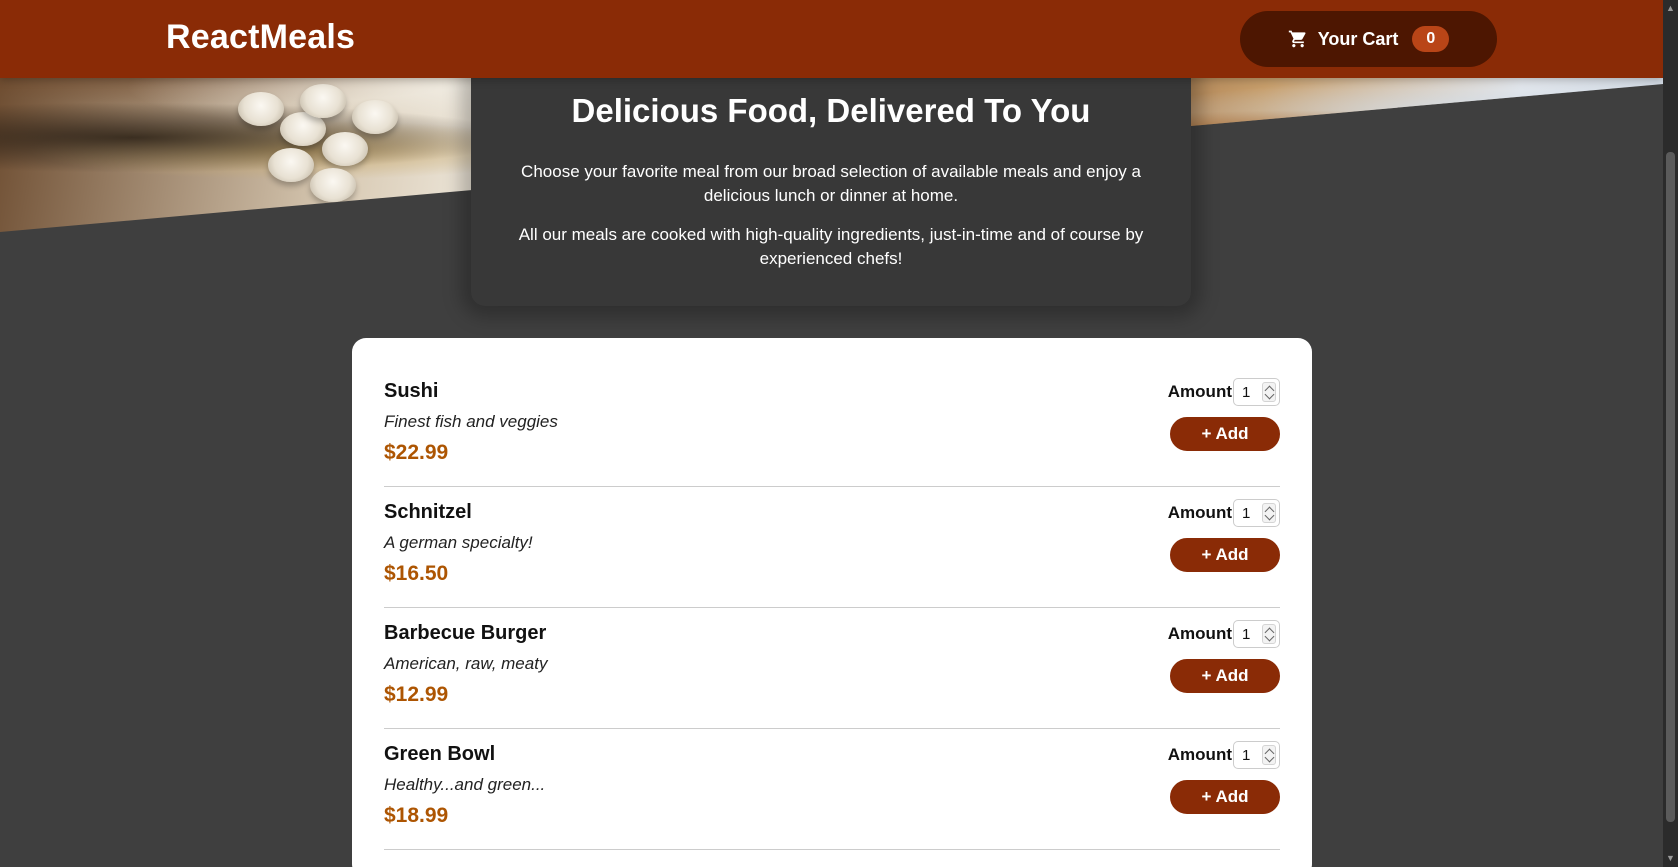 This screenshot has width=1678, height=867. Describe the element at coordinates (261, 37) in the screenshot. I see `brand-title: ReactMeals` at that location.